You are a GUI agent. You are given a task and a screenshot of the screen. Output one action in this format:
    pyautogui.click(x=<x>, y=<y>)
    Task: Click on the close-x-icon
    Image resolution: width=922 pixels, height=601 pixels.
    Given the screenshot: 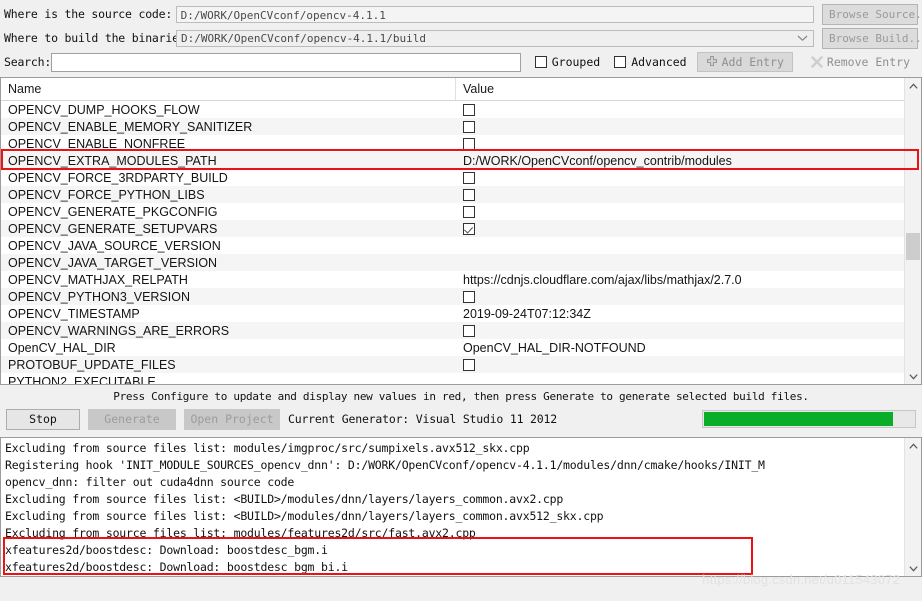 What is the action you would take?
    pyautogui.click(x=817, y=62)
    